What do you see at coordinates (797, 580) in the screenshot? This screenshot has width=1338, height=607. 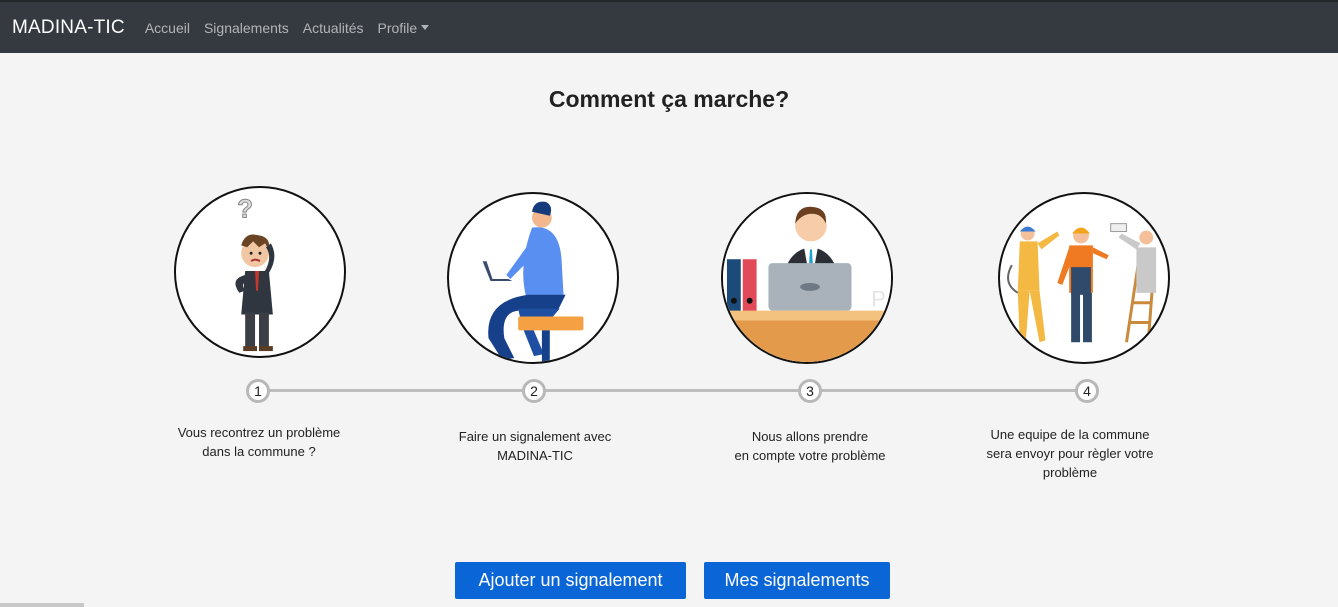 I see `my-reports-button: Mes signalements` at bounding box center [797, 580].